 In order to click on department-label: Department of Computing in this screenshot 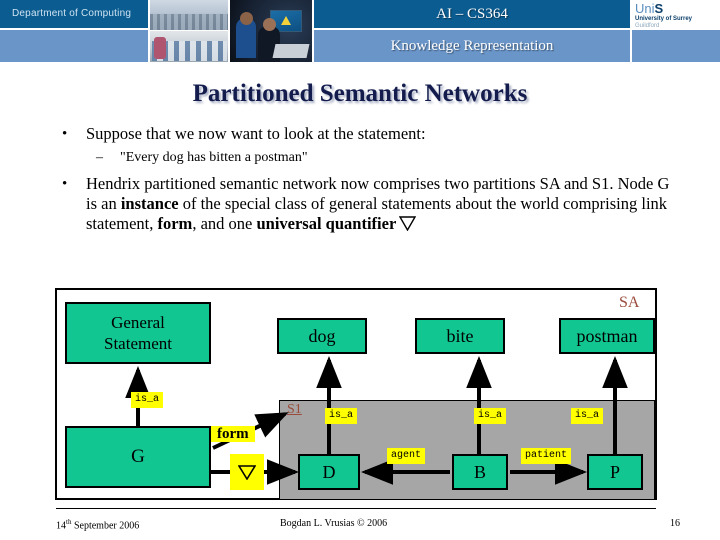, I will do `click(72, 13)`.